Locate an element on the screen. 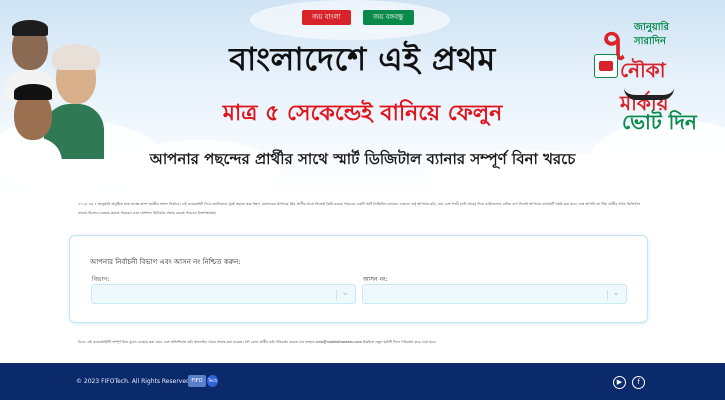  youtube-icon: ▶ is located at coordinates (619, 382).